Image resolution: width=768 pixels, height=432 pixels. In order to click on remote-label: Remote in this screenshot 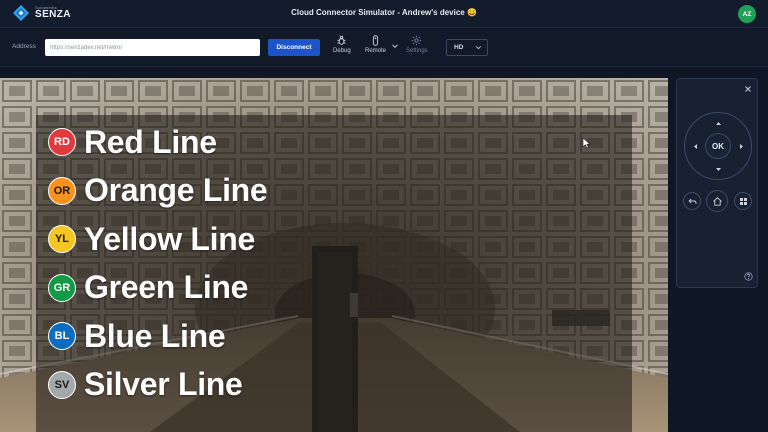, I will do `click(376, 51)`.